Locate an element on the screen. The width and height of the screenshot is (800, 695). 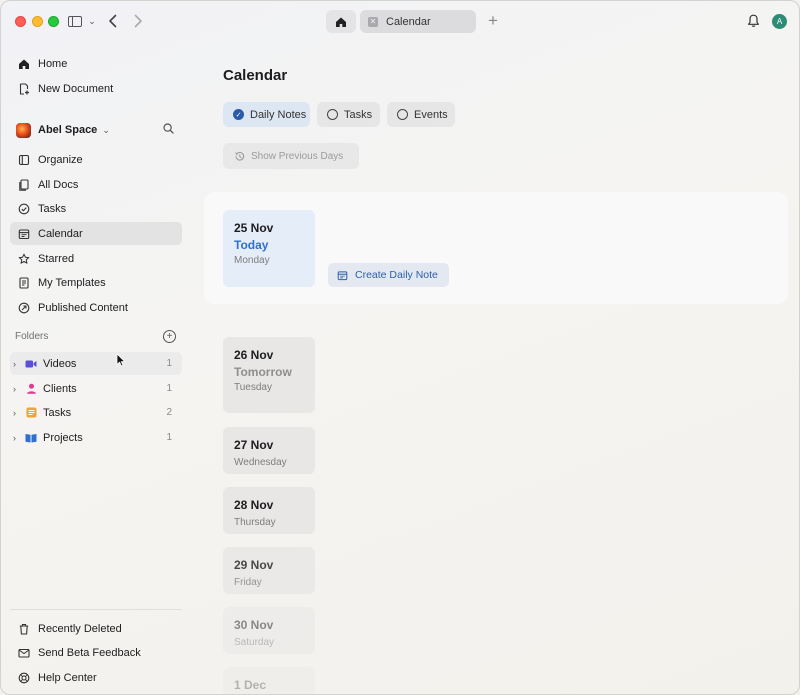
day-tile: 28 Nov Thursday is located at coordinates (269, 510).